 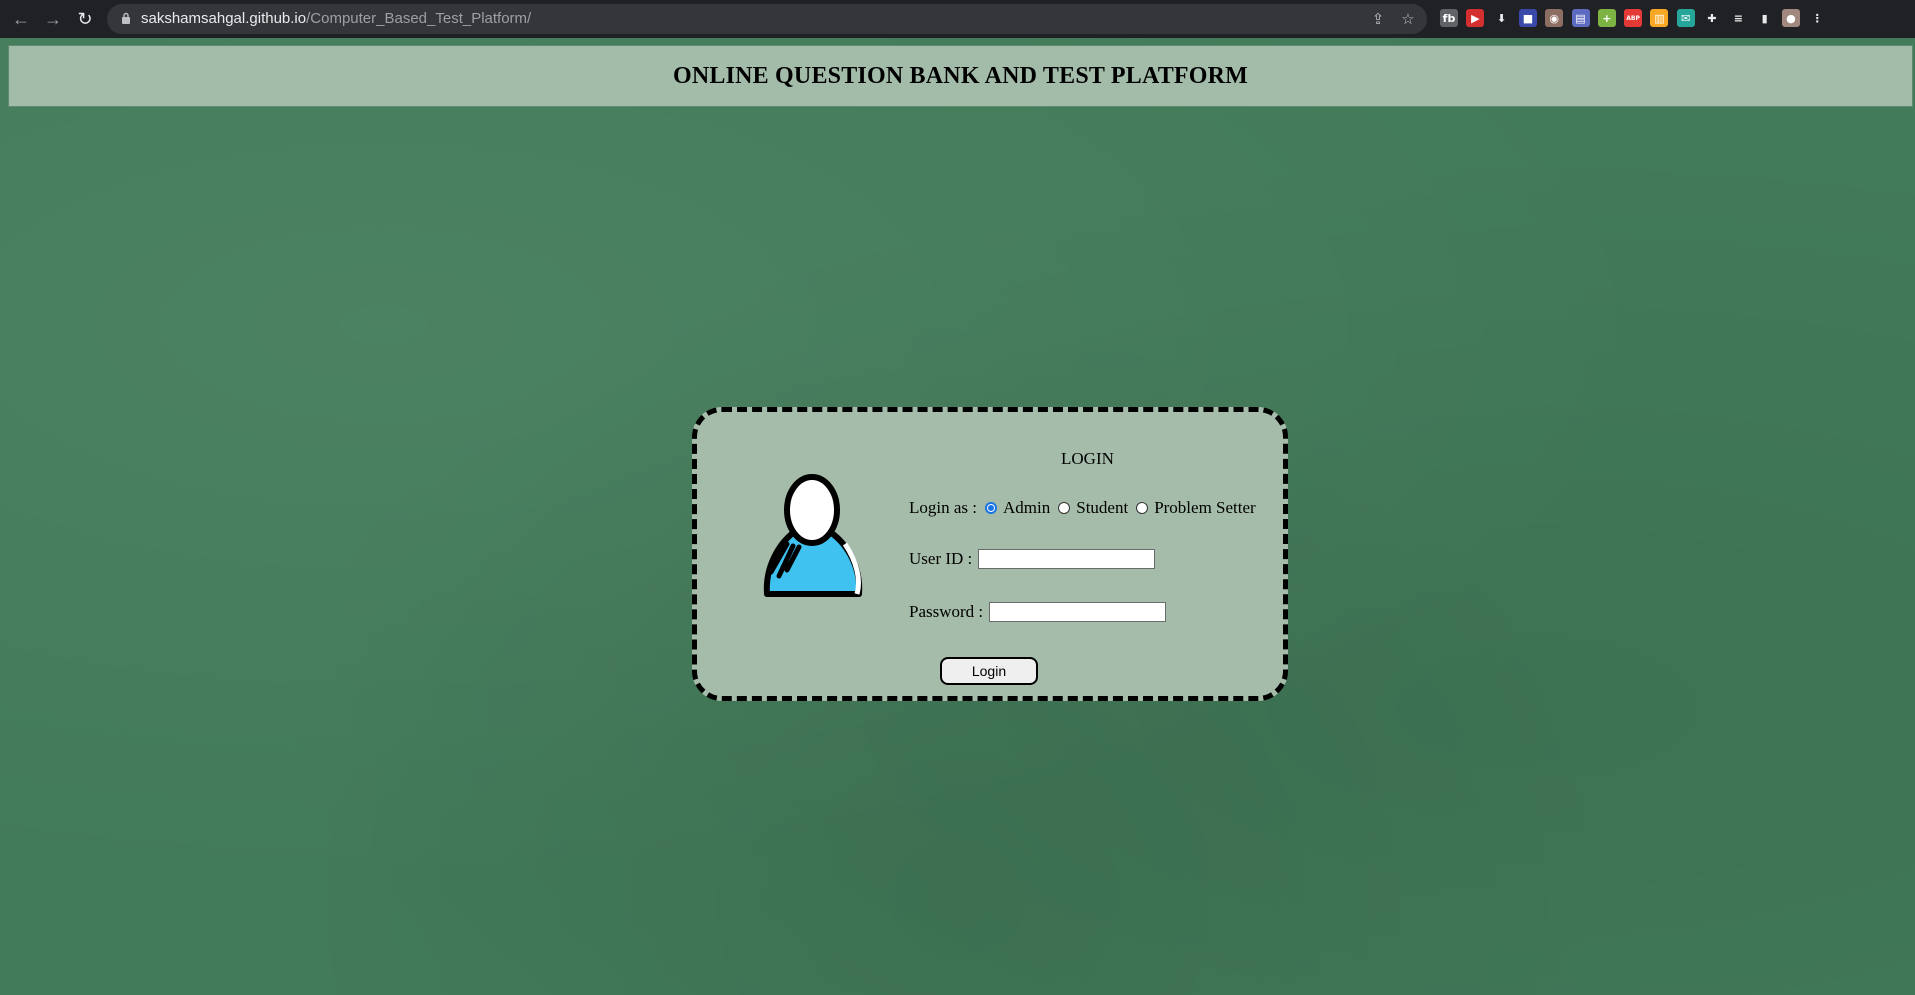 I want to click on user-id-row: User ID :, so click(x=1032, y=559).